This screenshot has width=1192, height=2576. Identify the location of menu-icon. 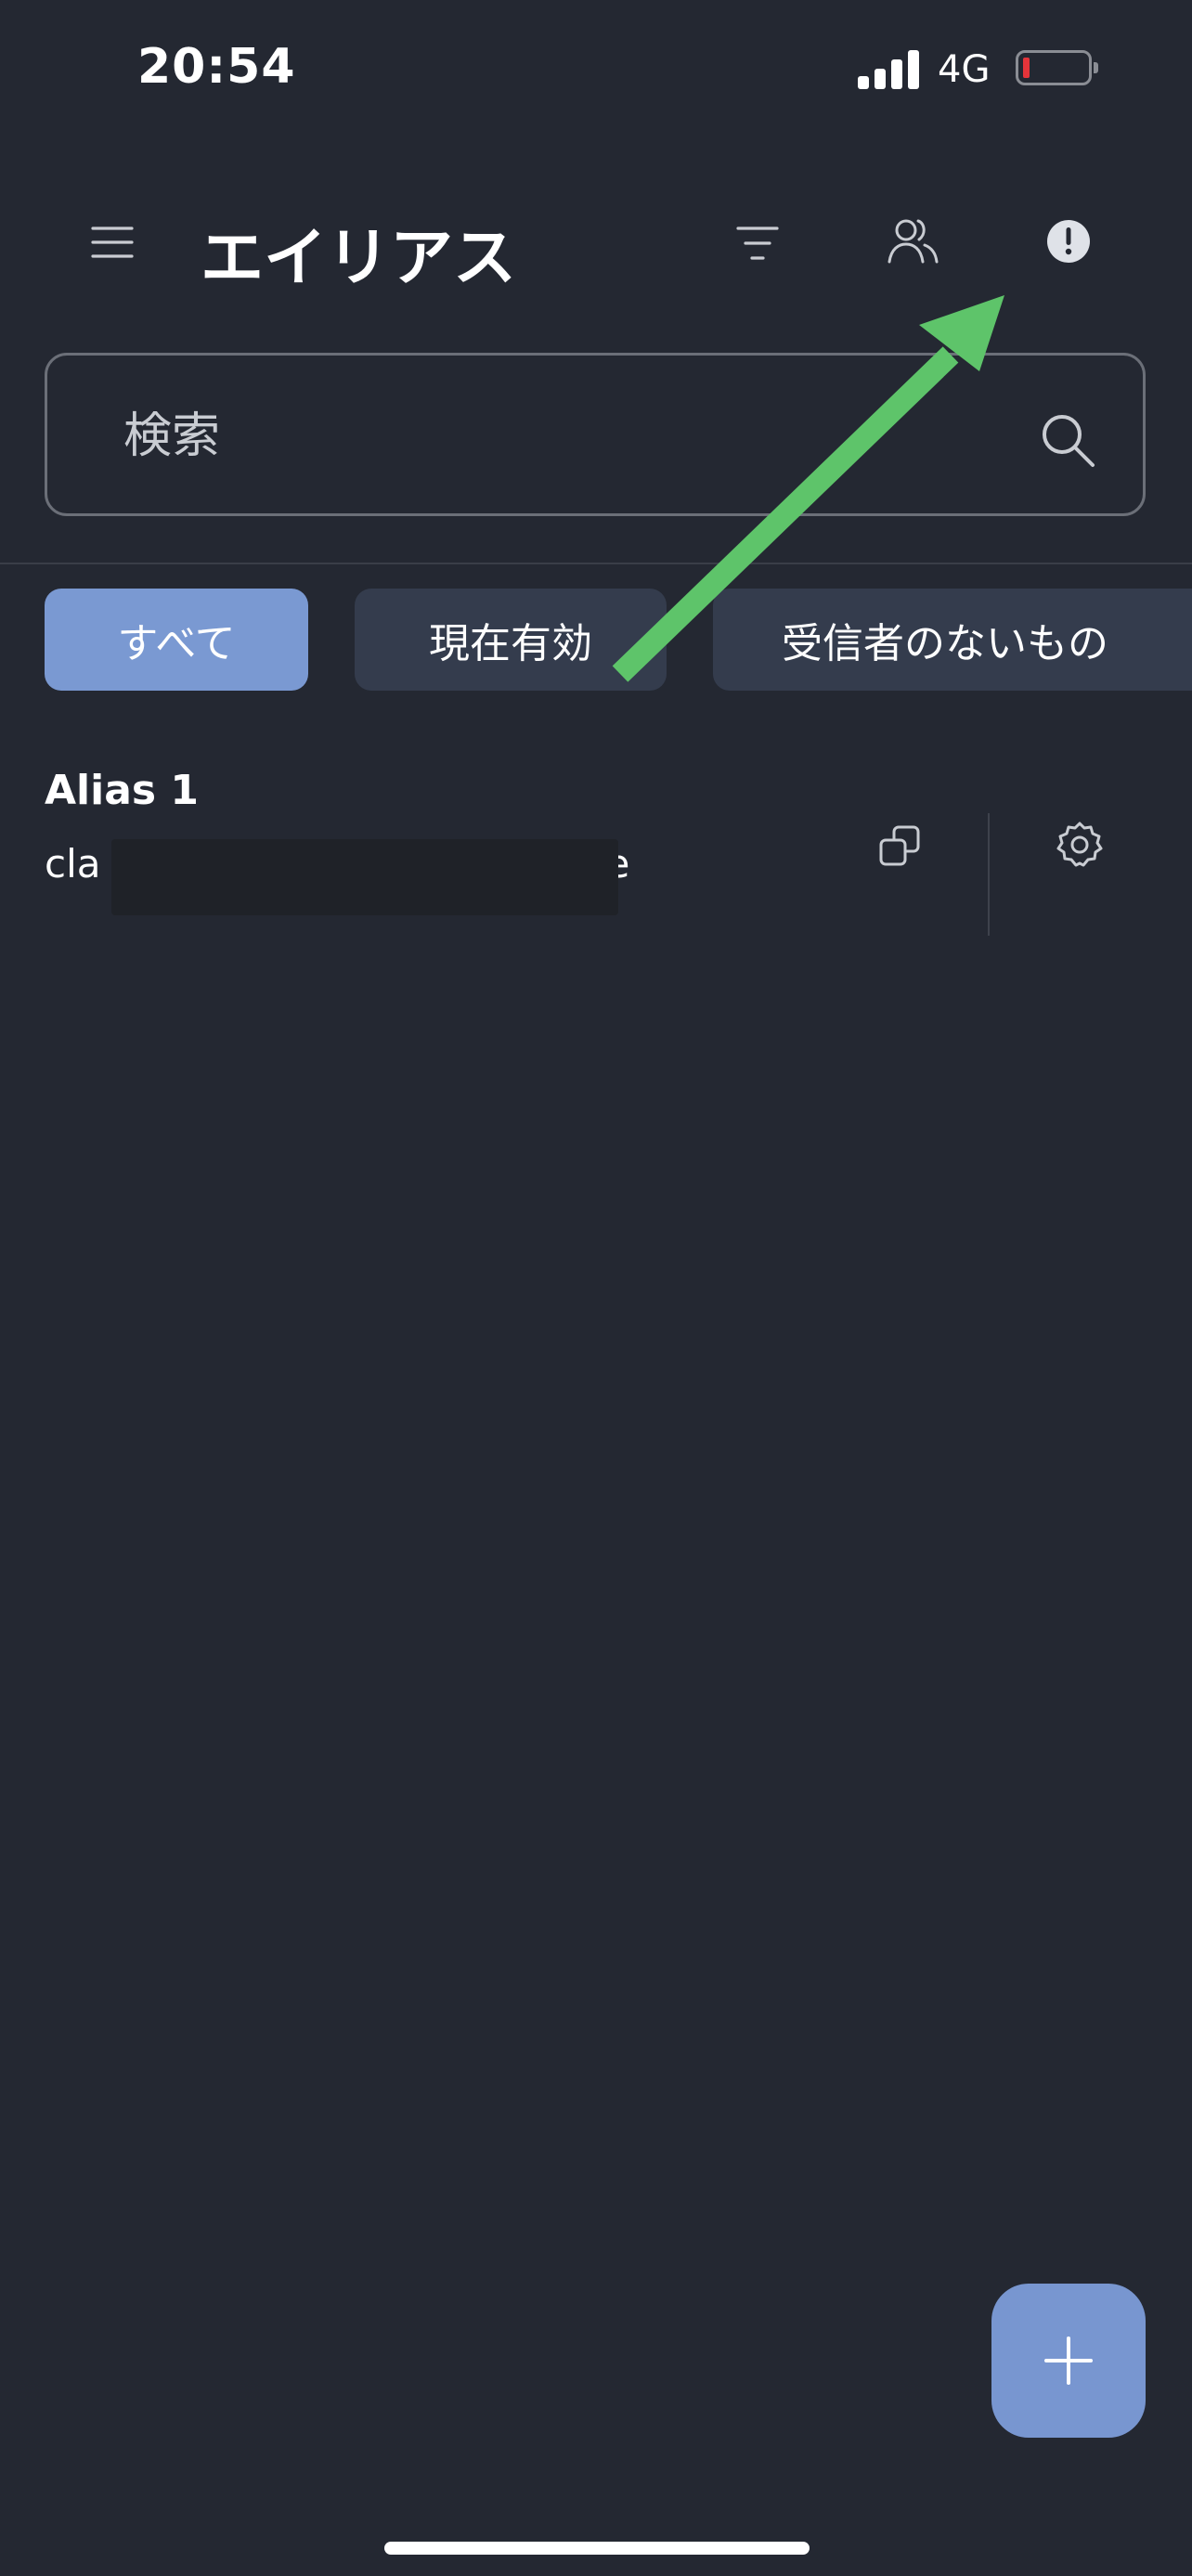
(112, 242).